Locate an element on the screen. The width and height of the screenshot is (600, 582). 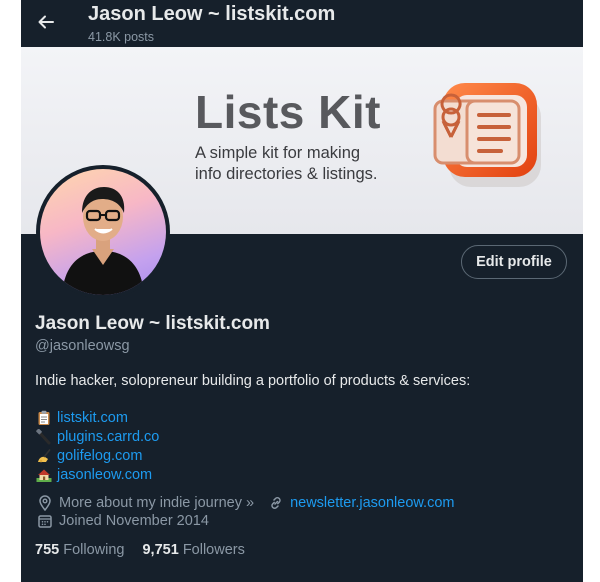
back-arrow-icon is located at coordinates (46, 22).